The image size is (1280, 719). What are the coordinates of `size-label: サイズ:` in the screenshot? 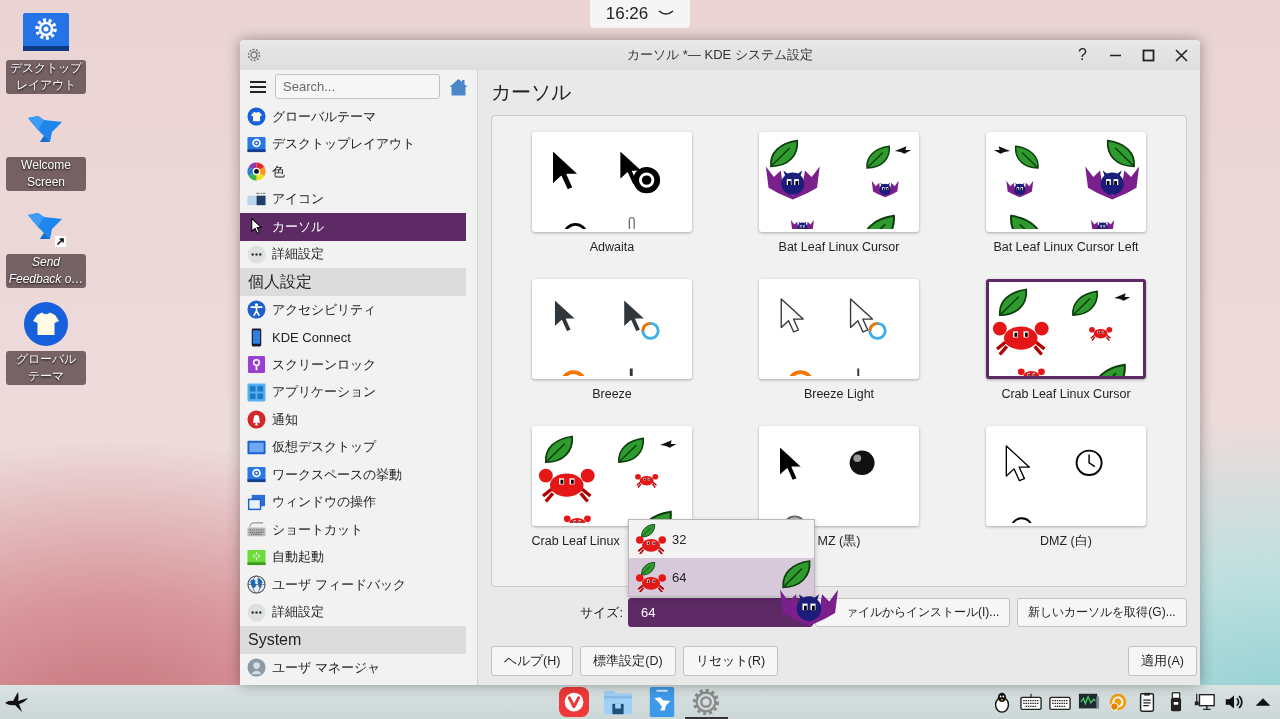 It's located at (601, 612).